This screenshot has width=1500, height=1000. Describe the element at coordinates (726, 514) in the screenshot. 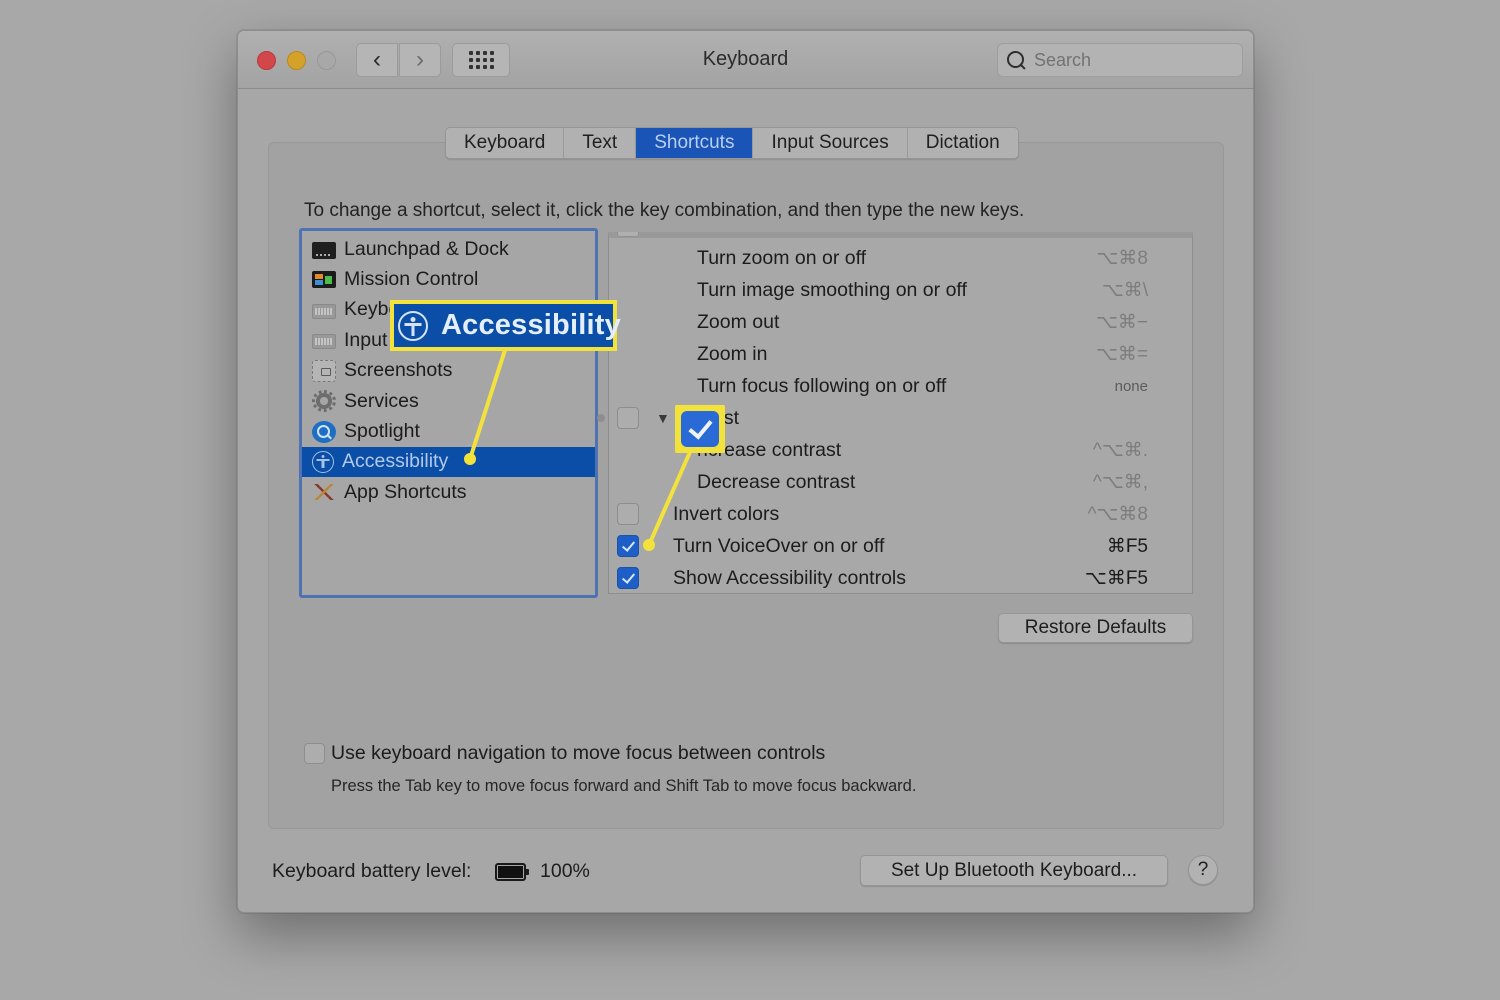

I see `shortcut-label: Invert colors` at that location.